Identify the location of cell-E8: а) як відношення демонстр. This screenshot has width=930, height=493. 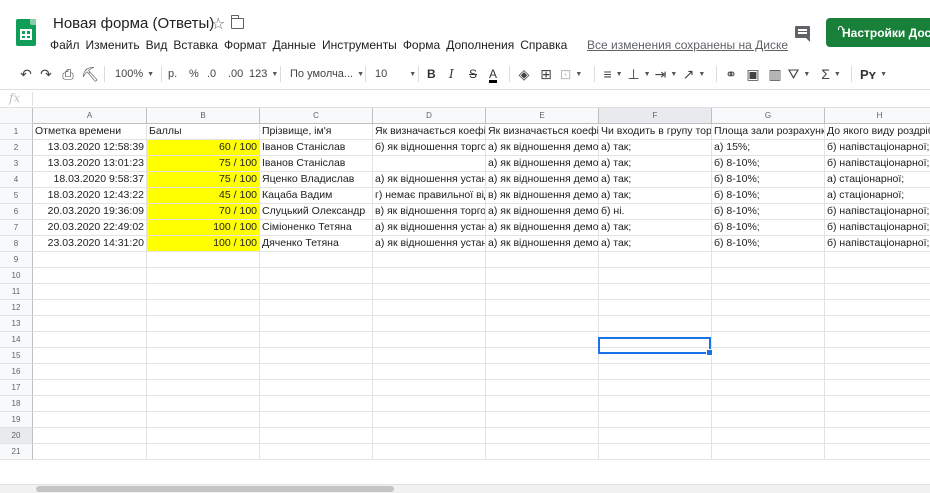
(542, 244).